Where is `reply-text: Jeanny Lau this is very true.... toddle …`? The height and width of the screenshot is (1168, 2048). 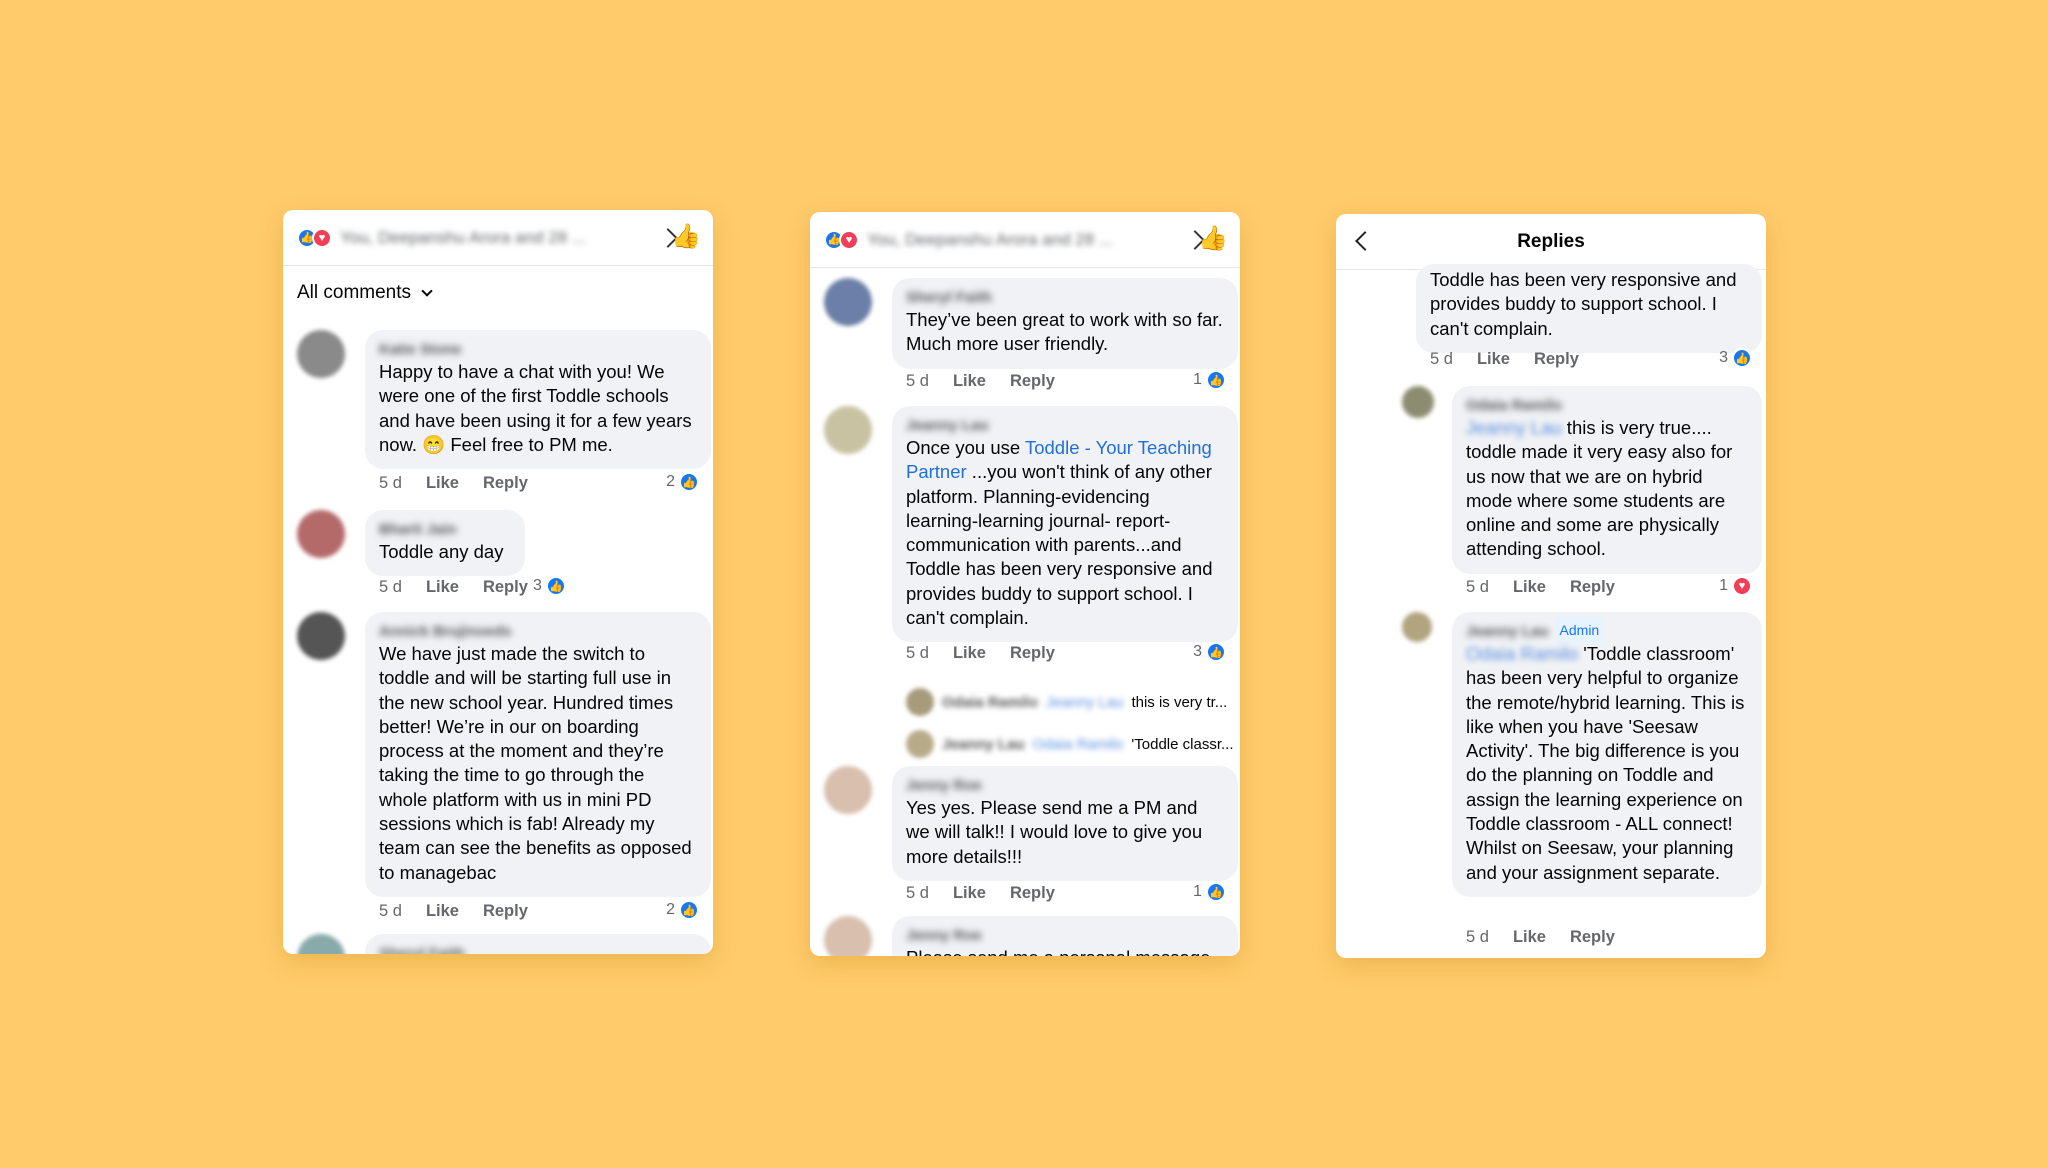
reply-text: Jeanny Lau this is very true.... toddle … is located at coordinates (1607, 489).